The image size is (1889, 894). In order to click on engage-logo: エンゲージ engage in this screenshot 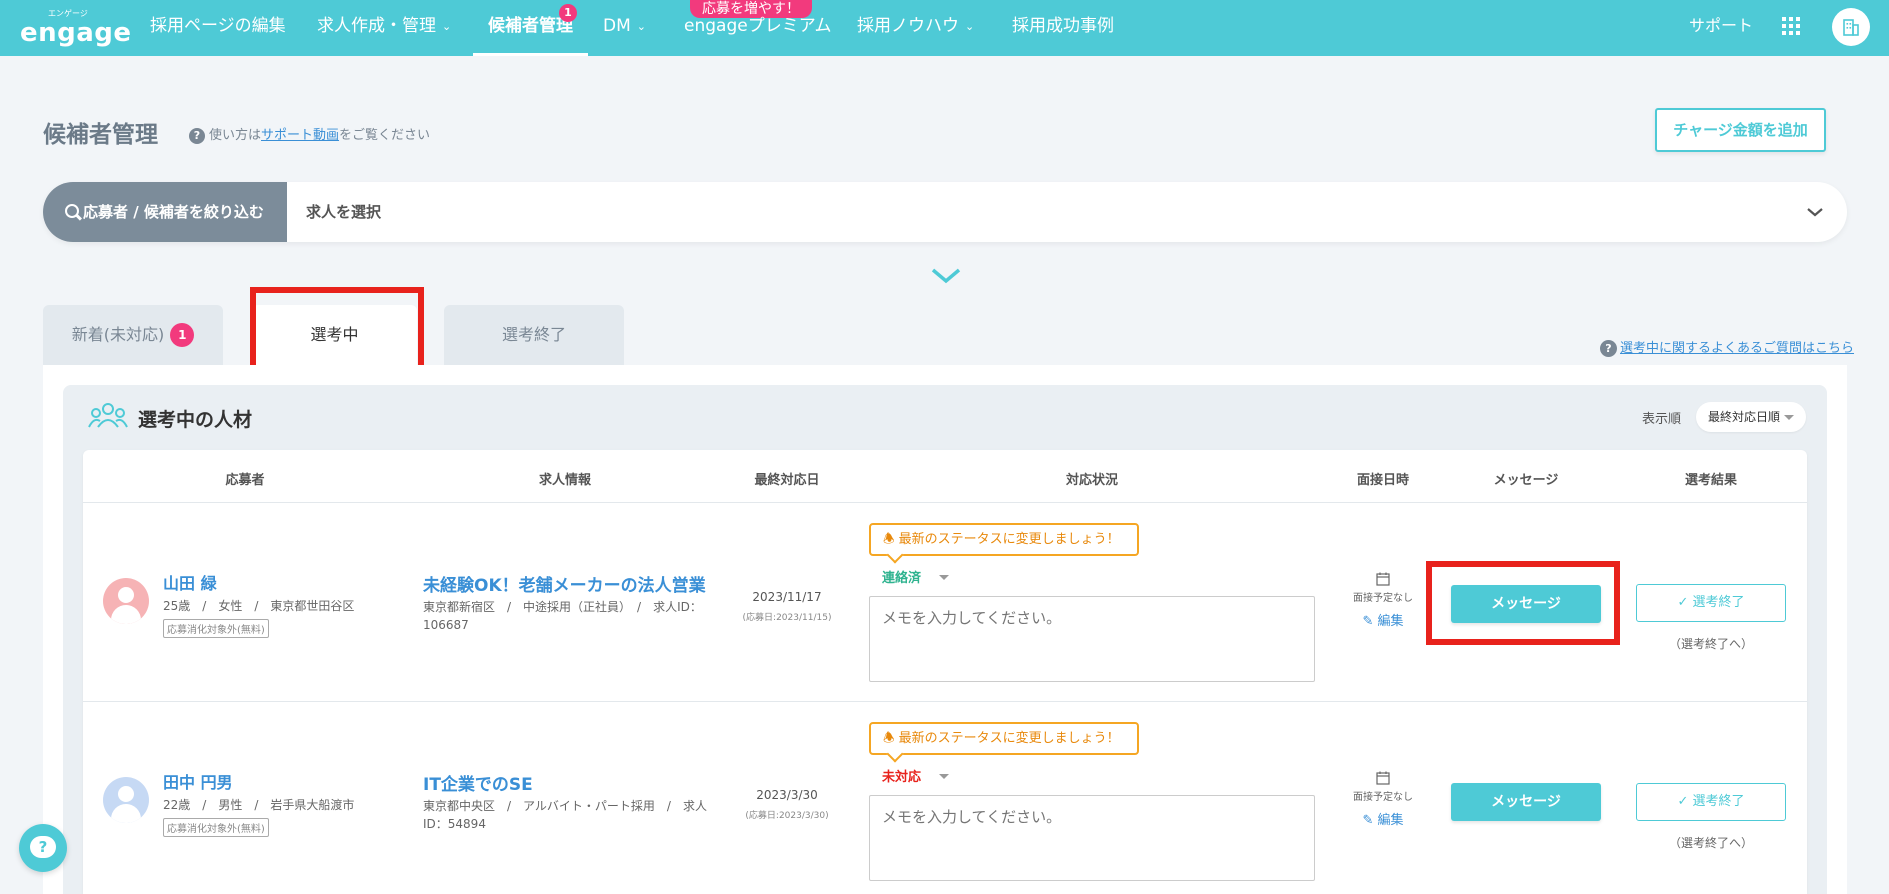, I will do `click(75, 28)`.